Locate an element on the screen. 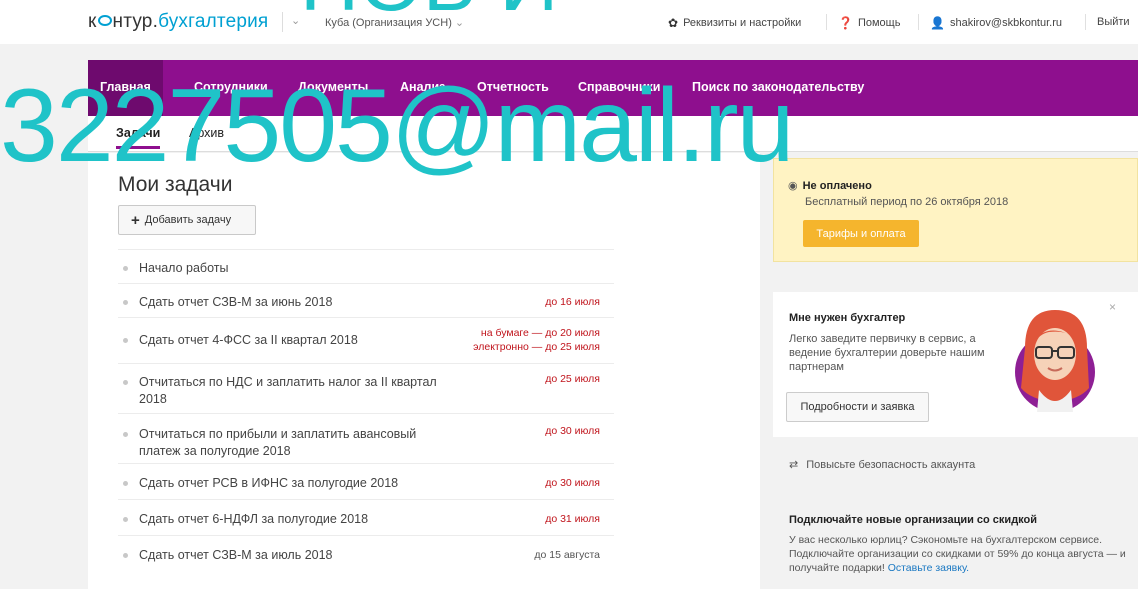  task-row: Сдать отчет СЗВ-М за июнь 2018 до 16 июля is located at coordinates (366, 300).